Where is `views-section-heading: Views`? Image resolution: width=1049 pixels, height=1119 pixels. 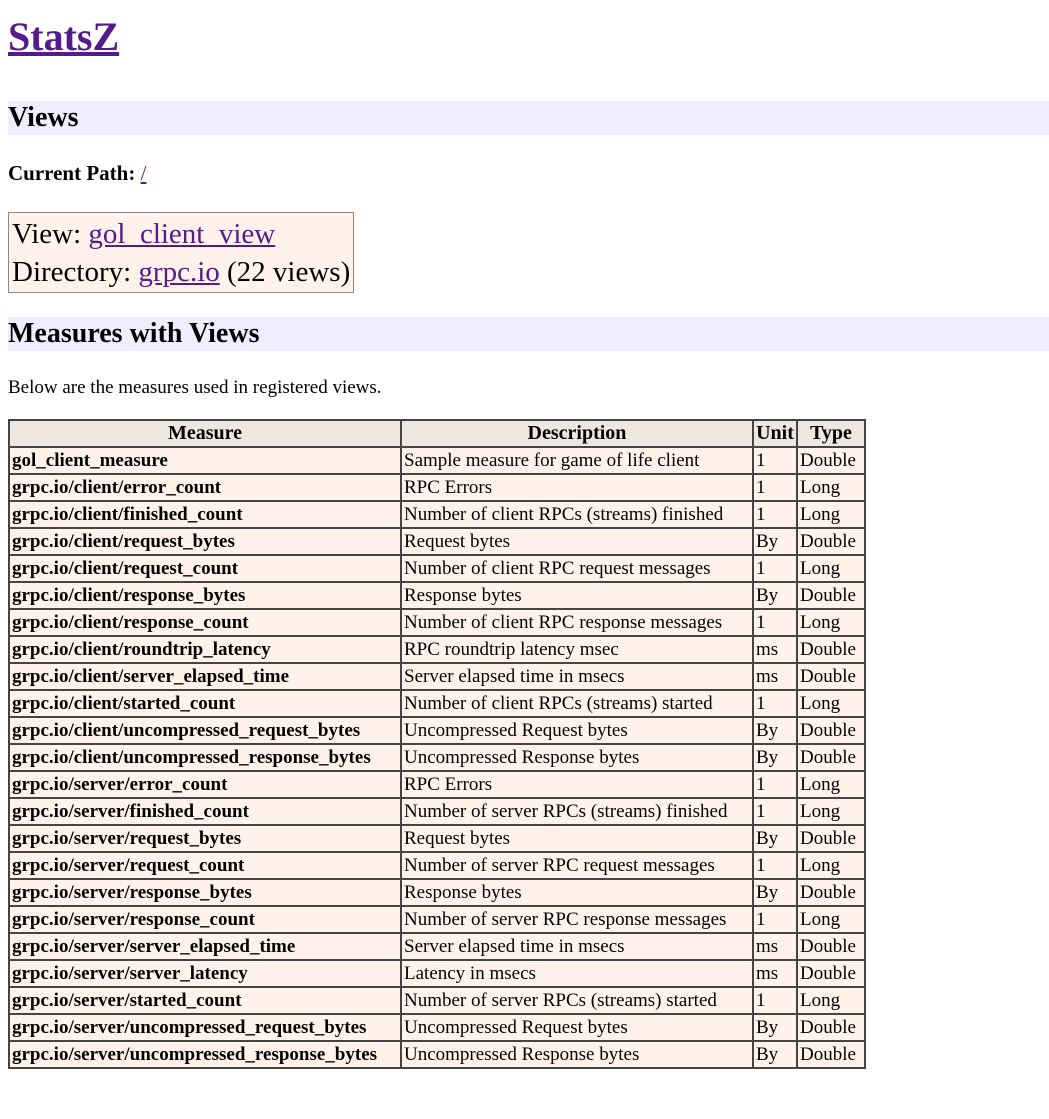 views-section-heading: Views is located at coordinates (528, 118).